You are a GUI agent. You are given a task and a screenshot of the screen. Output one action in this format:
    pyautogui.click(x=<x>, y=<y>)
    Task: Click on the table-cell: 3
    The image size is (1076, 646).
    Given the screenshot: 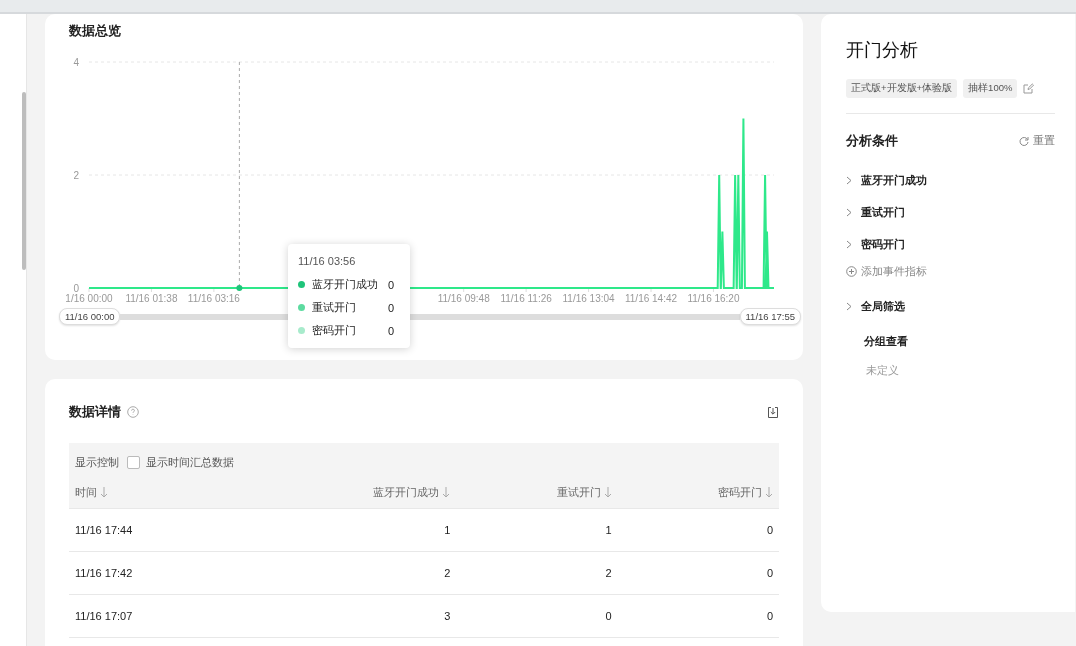 What is the action you would take?
    pyautogui.click(x=447, y=616)
    